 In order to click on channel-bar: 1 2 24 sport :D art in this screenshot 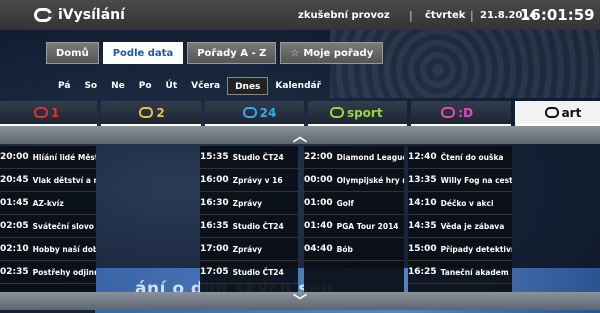, I will do `click(300, 114)`.